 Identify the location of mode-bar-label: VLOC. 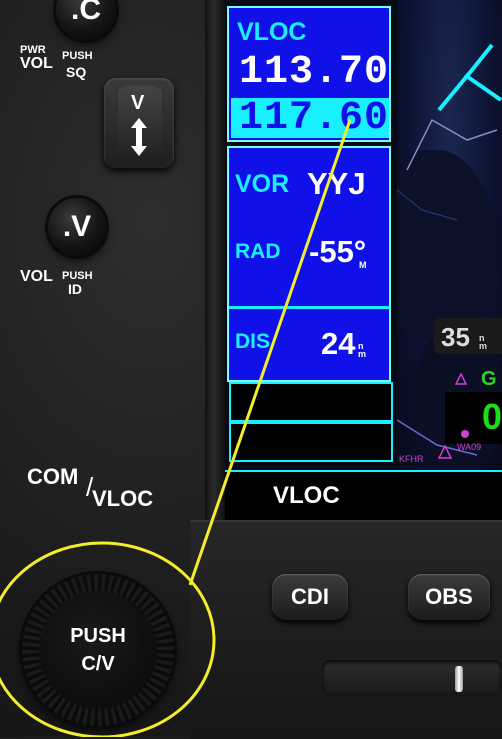
(306, 495).